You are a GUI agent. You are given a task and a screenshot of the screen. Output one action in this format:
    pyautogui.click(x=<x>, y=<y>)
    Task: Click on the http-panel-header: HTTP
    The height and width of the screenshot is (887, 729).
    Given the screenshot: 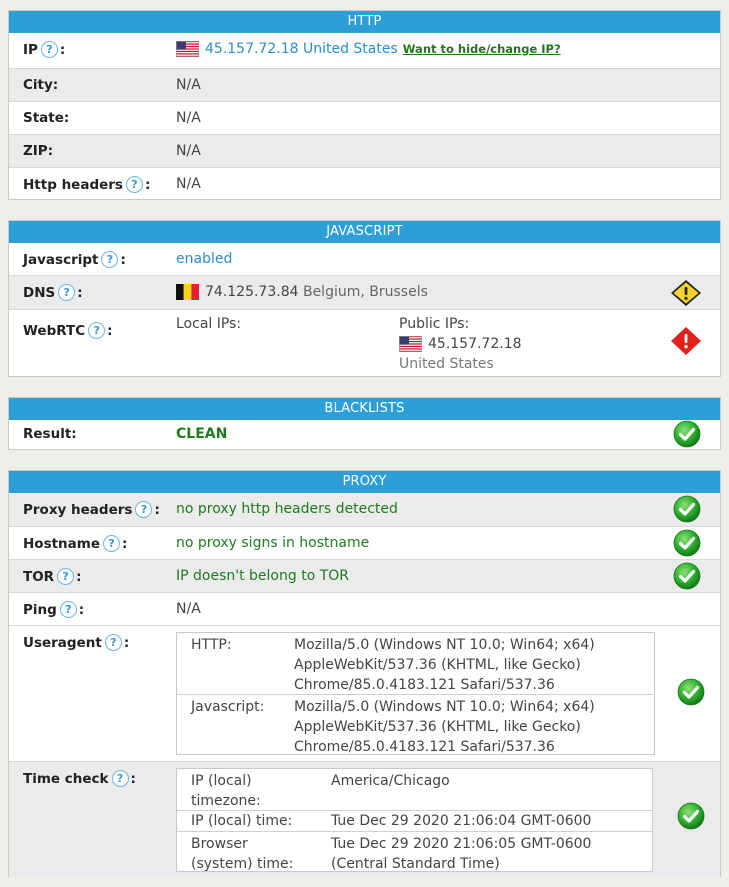 What is the action you would take?
    pyautogui.click(x=364, y=22)
    